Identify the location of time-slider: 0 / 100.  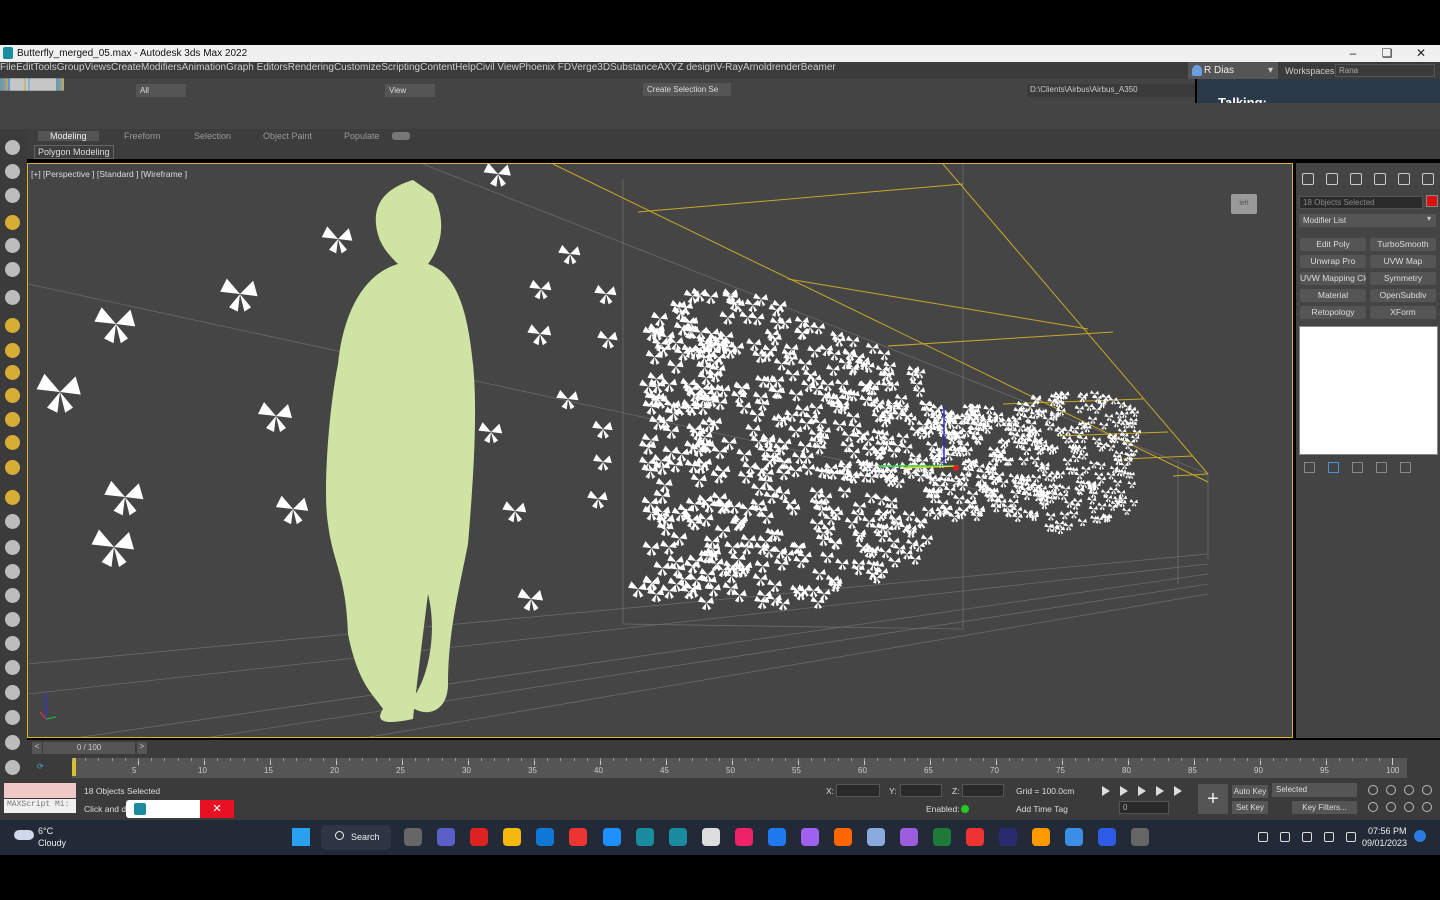
(89, 748).